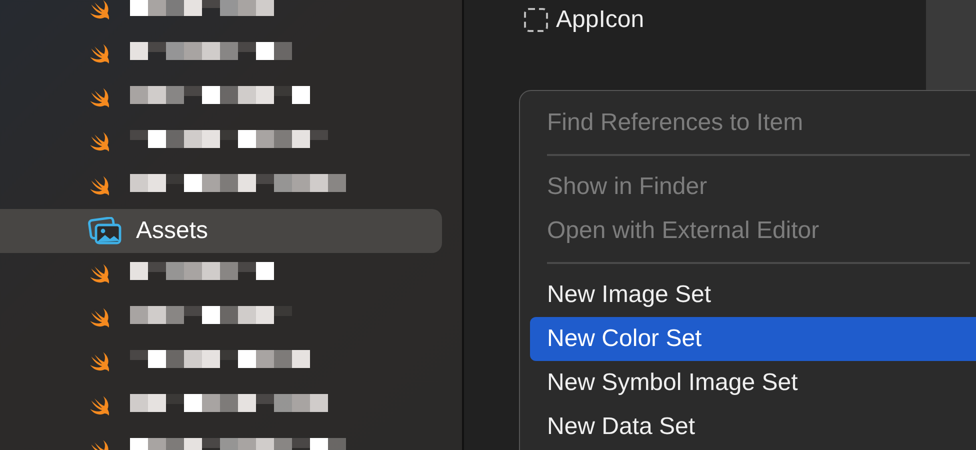 The height and width of the screenshot is (450, 976). I want to click on menu-item: New Color Set, so click(753, 339).